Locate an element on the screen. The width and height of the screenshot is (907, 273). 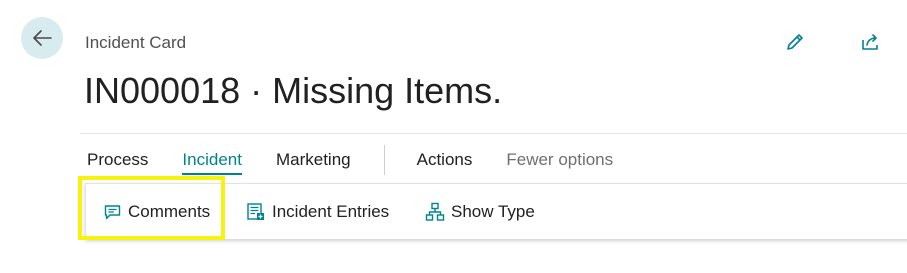
comments-label: Comments is located at coordinates (169, 211).